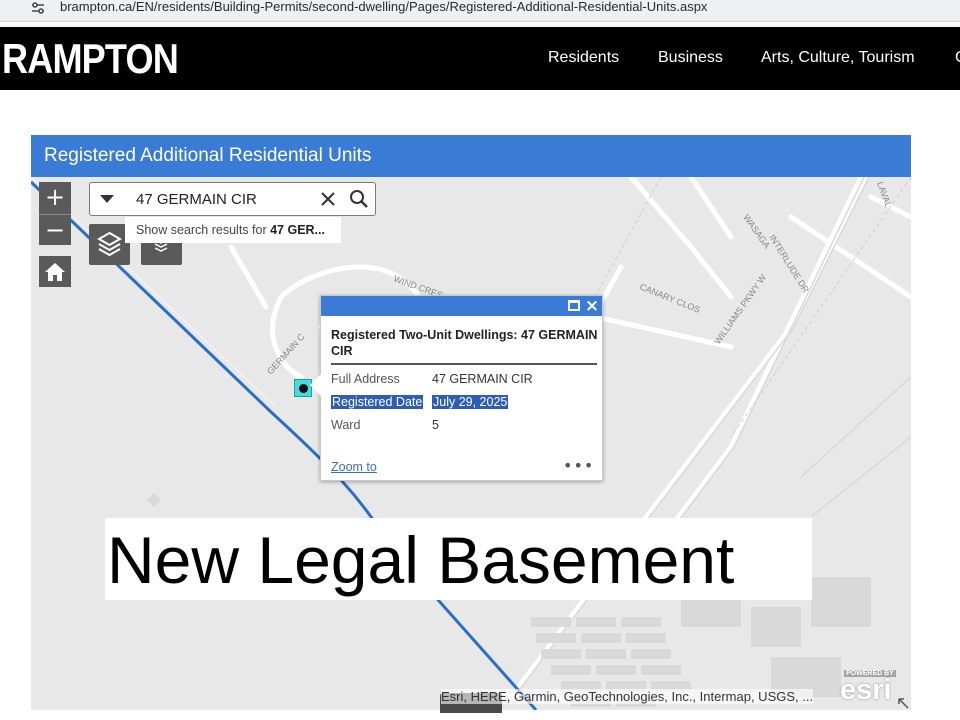 This screenshot has height=720, width=960. What do you see at coordinates (470, 402) in the screenshot?
I see `field-value-registered-date: July 29, 2025` at bounding box center [470, 402].